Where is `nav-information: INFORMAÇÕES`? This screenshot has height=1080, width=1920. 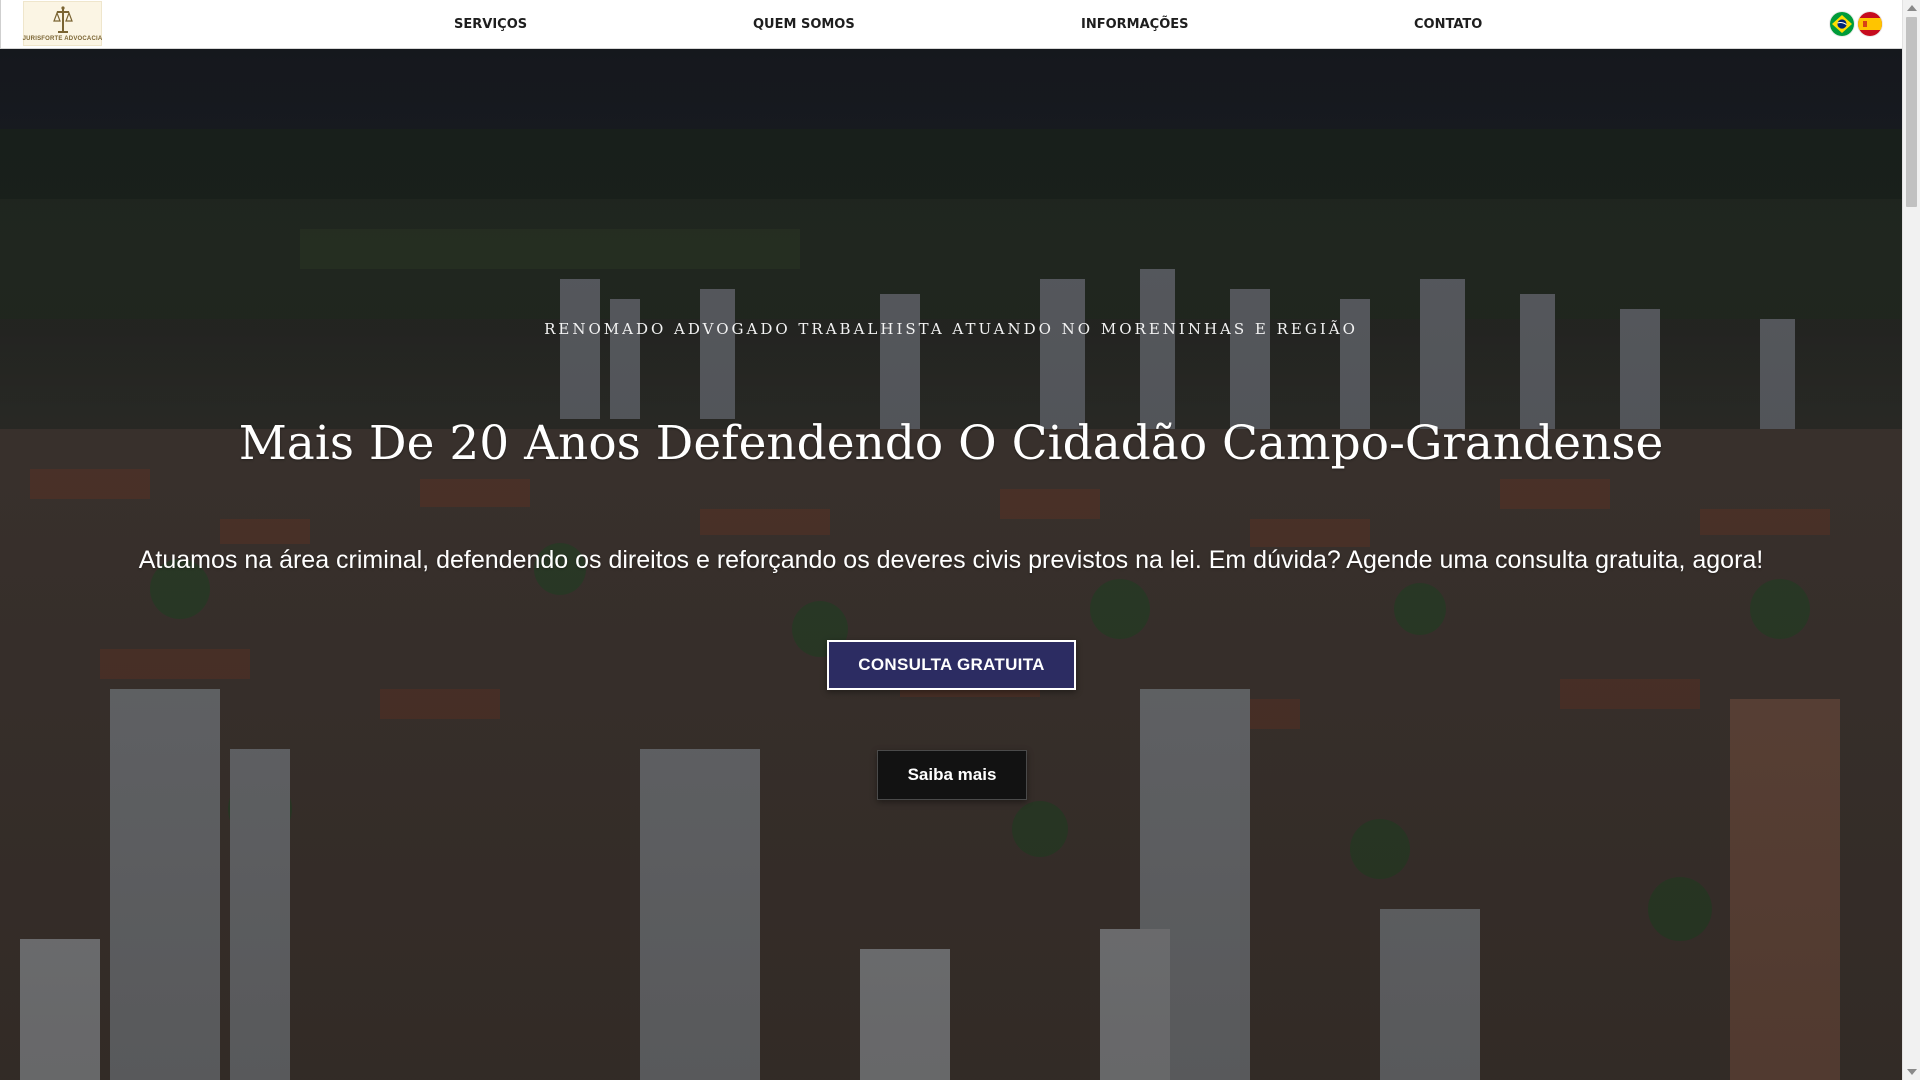 nav-information: INFORMAÇÕES is located at coordinates (1135, 24).